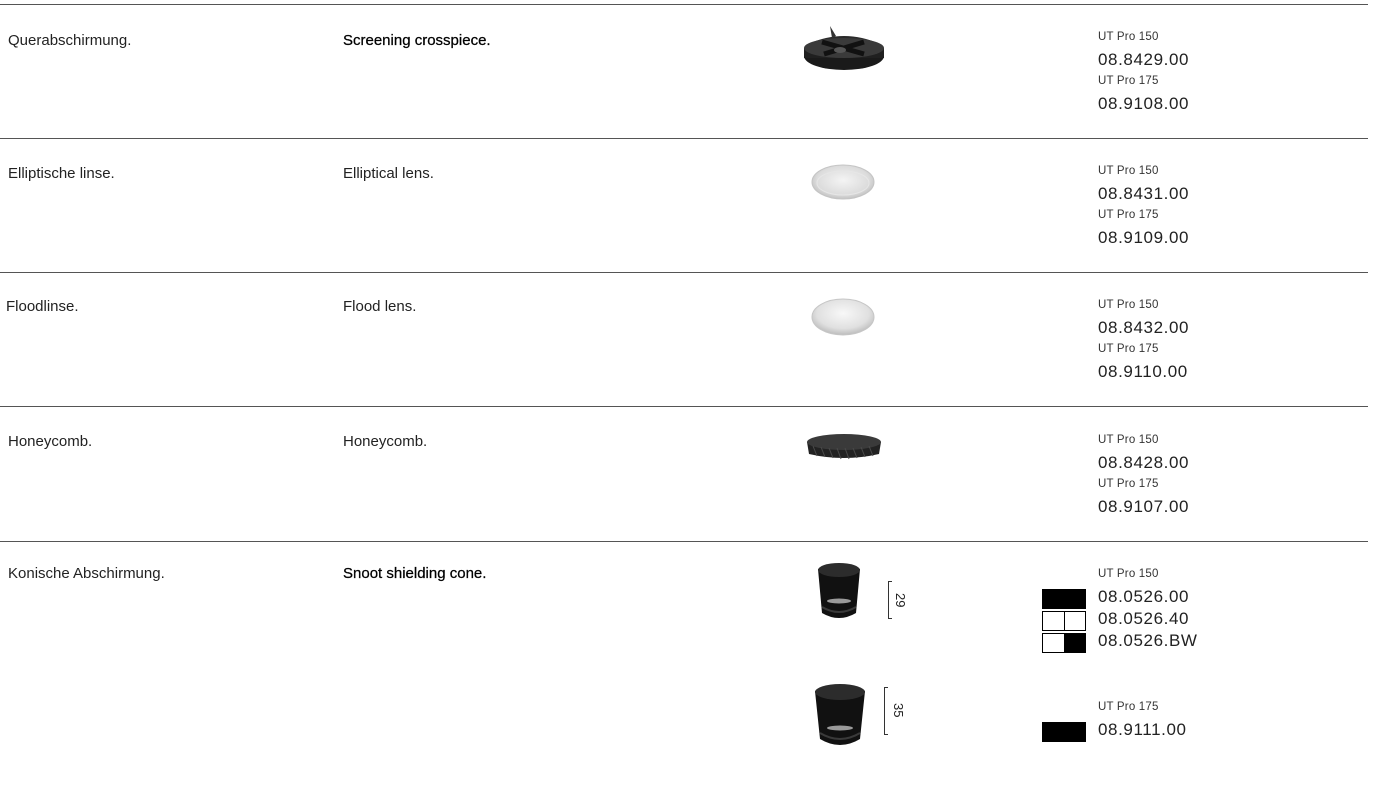 The width and height of the screenshot is (1374, 785). Describe the element at coordinates (70, 40) in the screenshot. I see `german-label: Querabschirmung.` at that location.